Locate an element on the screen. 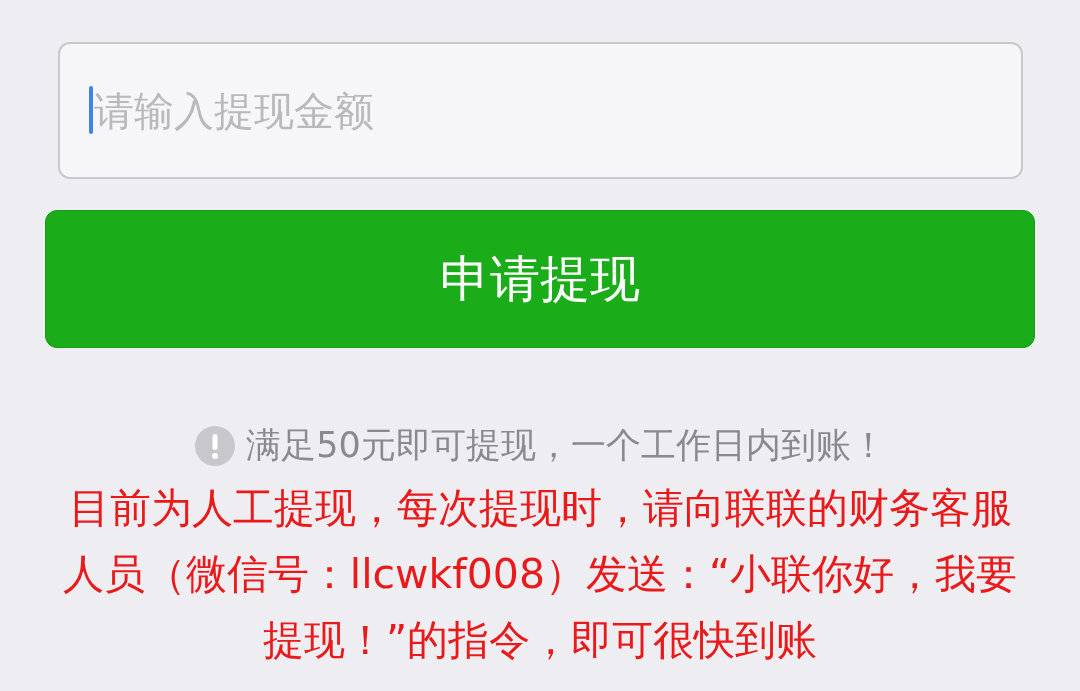 This screenshot has width=1080, height=691. text-cursor is located at coordinates (91, 110).